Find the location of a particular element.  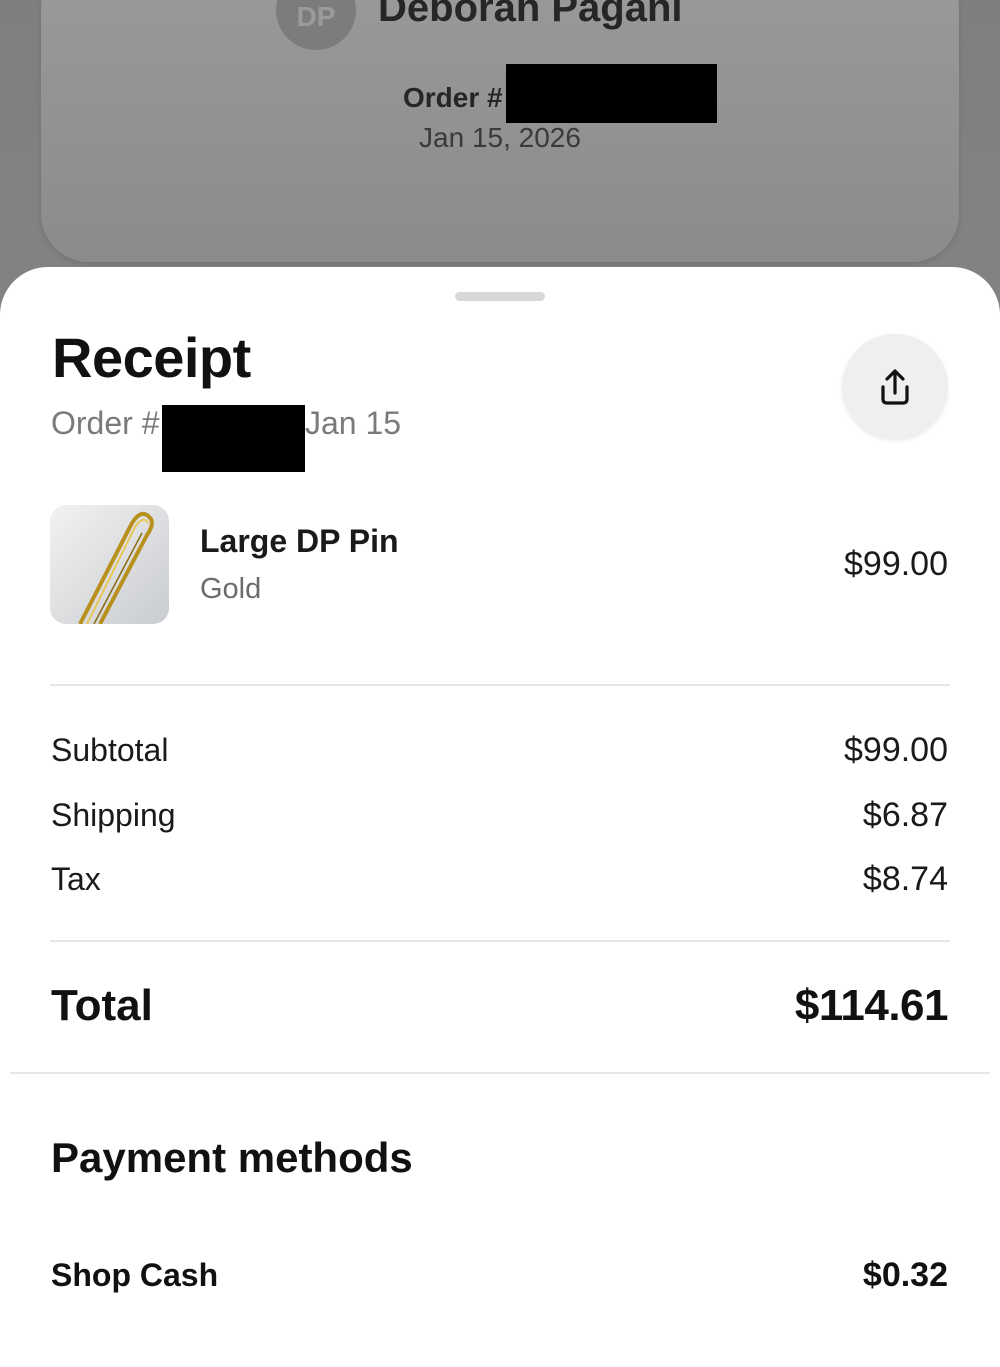

receipt-order-date: Jan 15 is located at coordinates (353, 423).